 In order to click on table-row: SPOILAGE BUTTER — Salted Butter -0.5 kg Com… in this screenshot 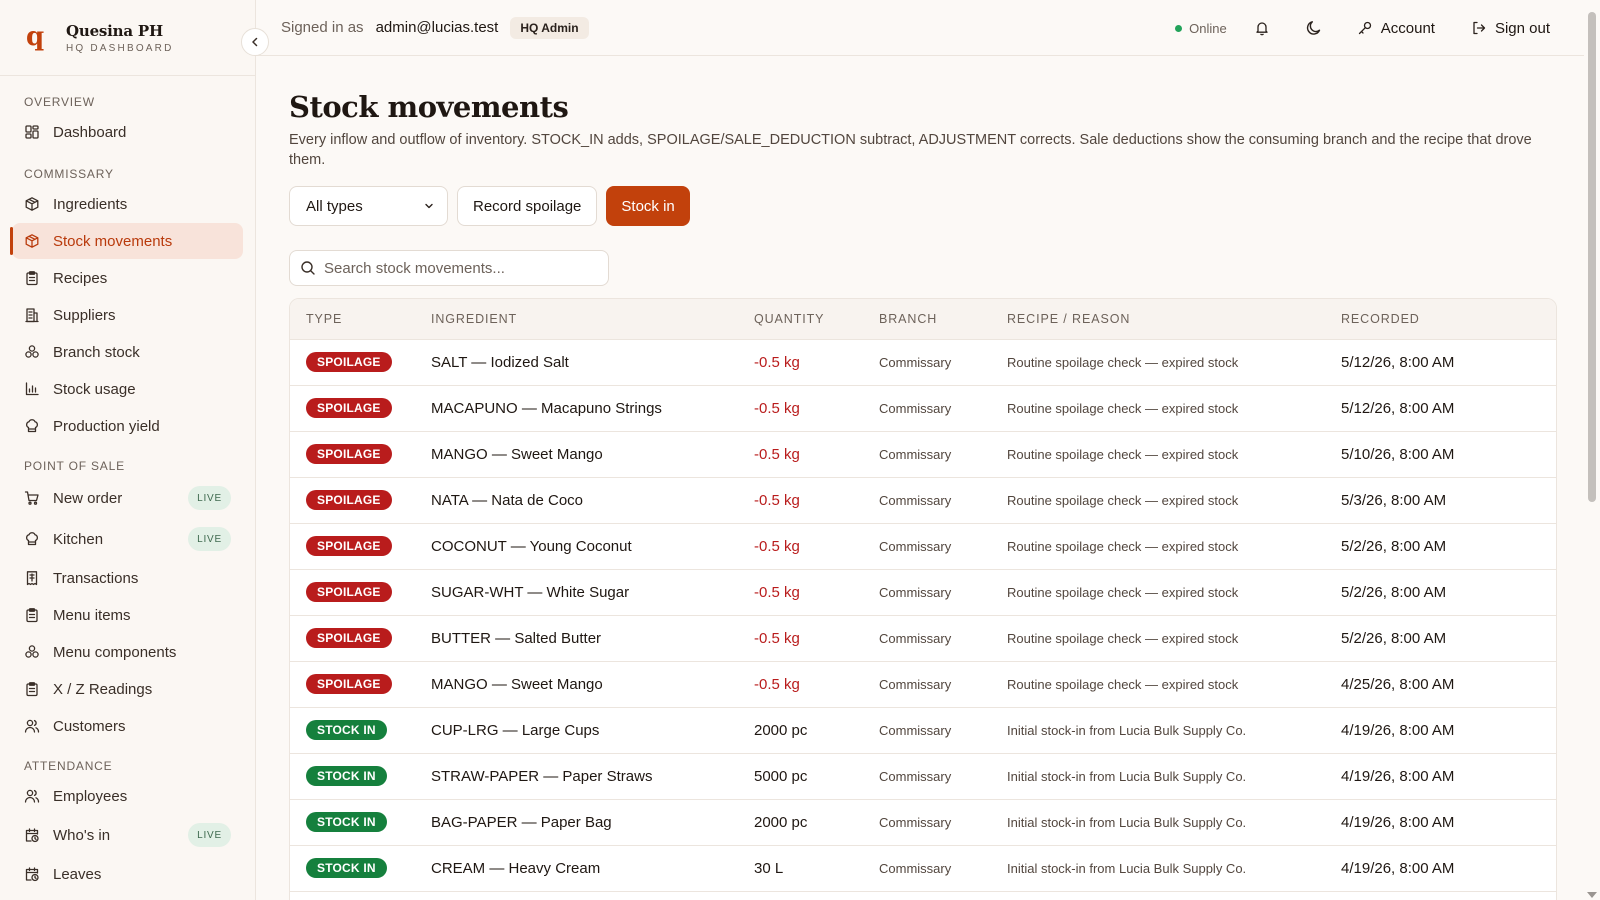, I will do `click(923, 637)`.